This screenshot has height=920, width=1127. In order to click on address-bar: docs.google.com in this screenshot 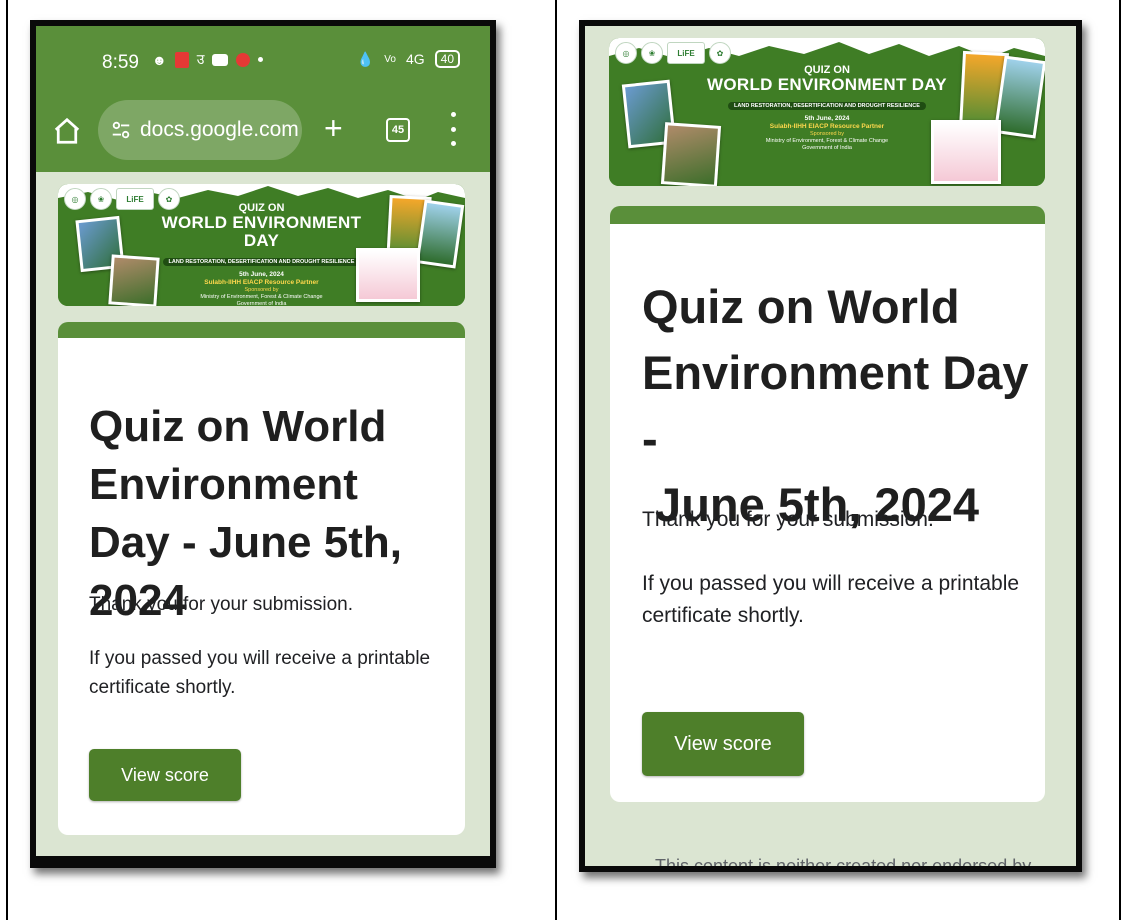, I will do `click(200, 130)`.